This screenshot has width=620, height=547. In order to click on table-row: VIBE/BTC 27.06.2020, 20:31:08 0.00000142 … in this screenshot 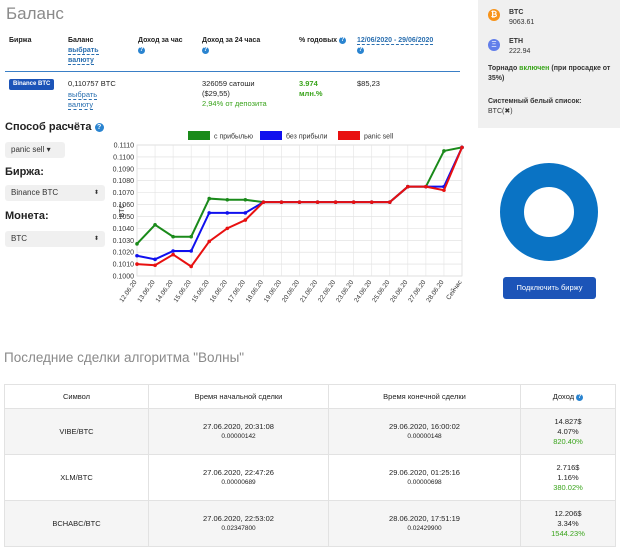, I will do `click(310, 431)`.